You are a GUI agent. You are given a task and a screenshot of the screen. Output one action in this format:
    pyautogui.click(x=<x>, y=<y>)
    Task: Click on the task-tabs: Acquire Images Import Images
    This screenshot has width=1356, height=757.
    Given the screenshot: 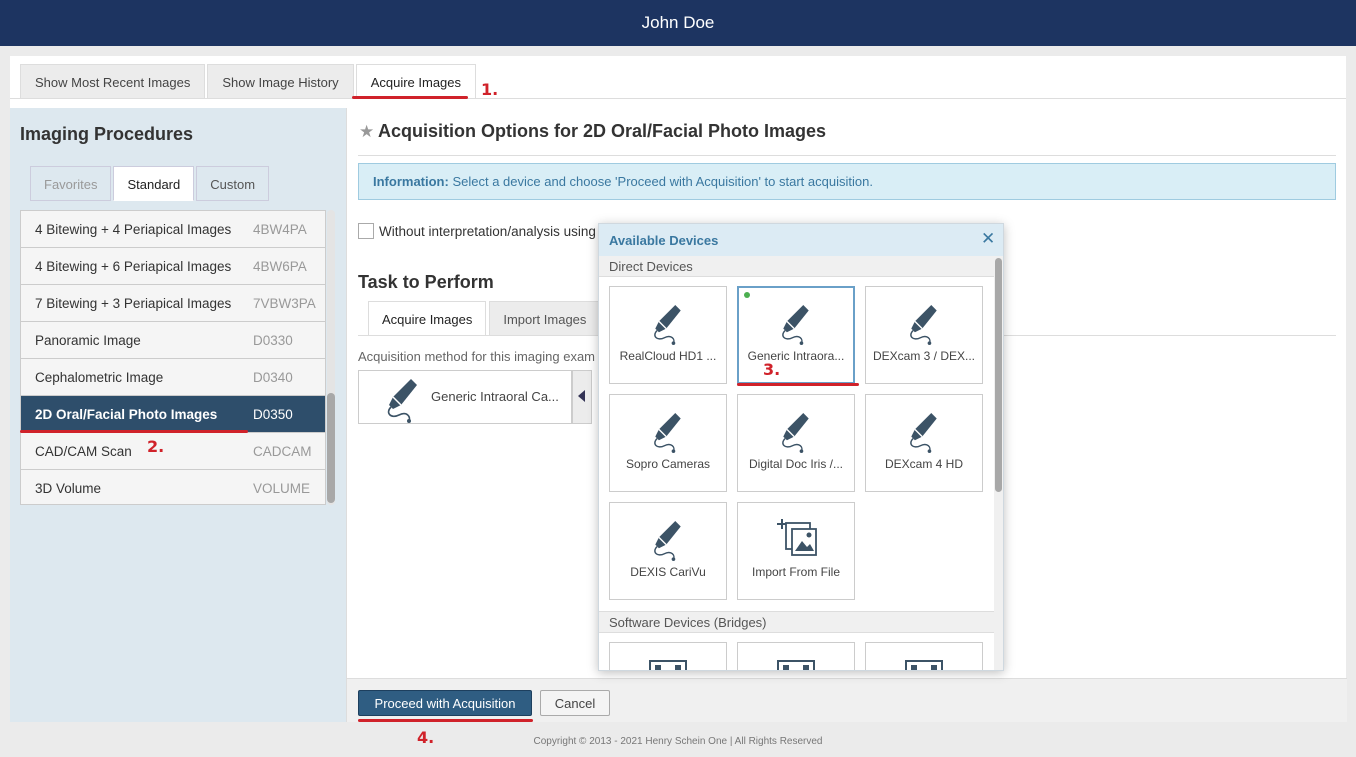 What is the action you would take?
    pyautogui.click(x=485, y=318)
    